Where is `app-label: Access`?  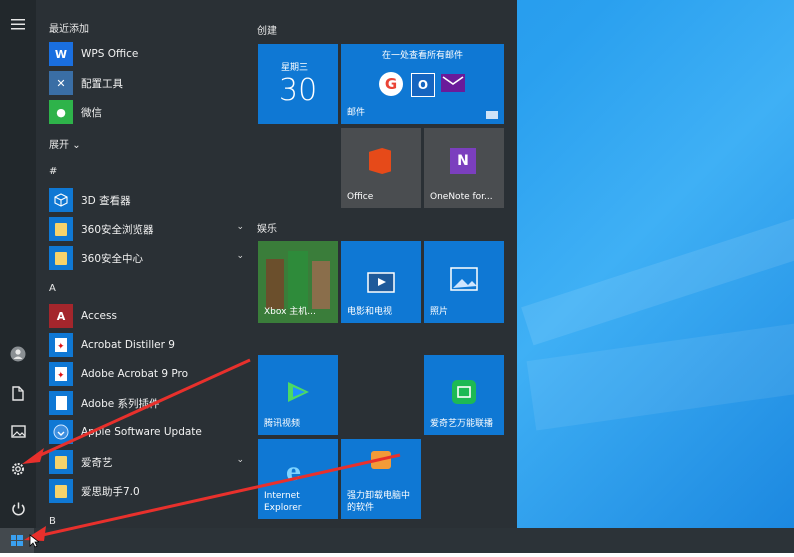
app-label: Access is located at coordinates (99, 316).